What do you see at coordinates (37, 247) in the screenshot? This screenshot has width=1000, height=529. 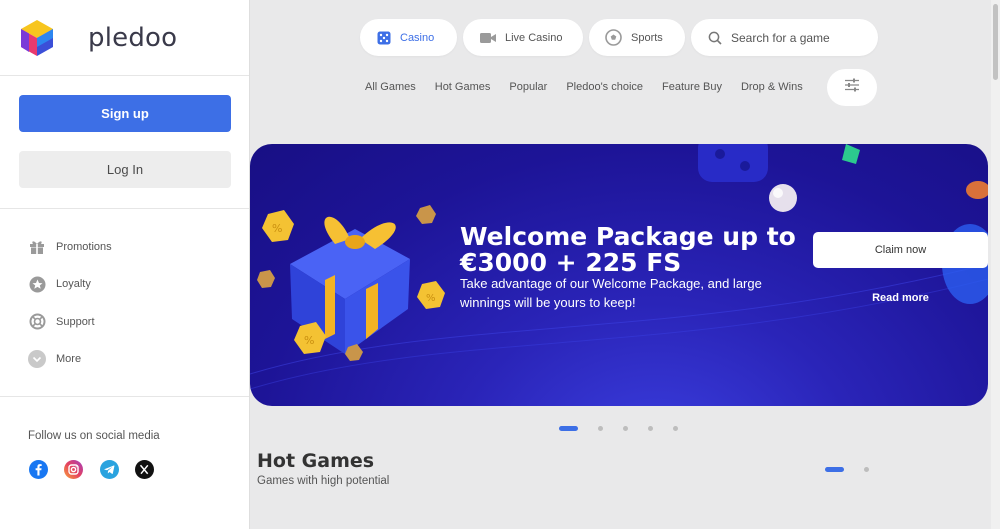 I see `gift-icon` at bounding box center [37, 247].